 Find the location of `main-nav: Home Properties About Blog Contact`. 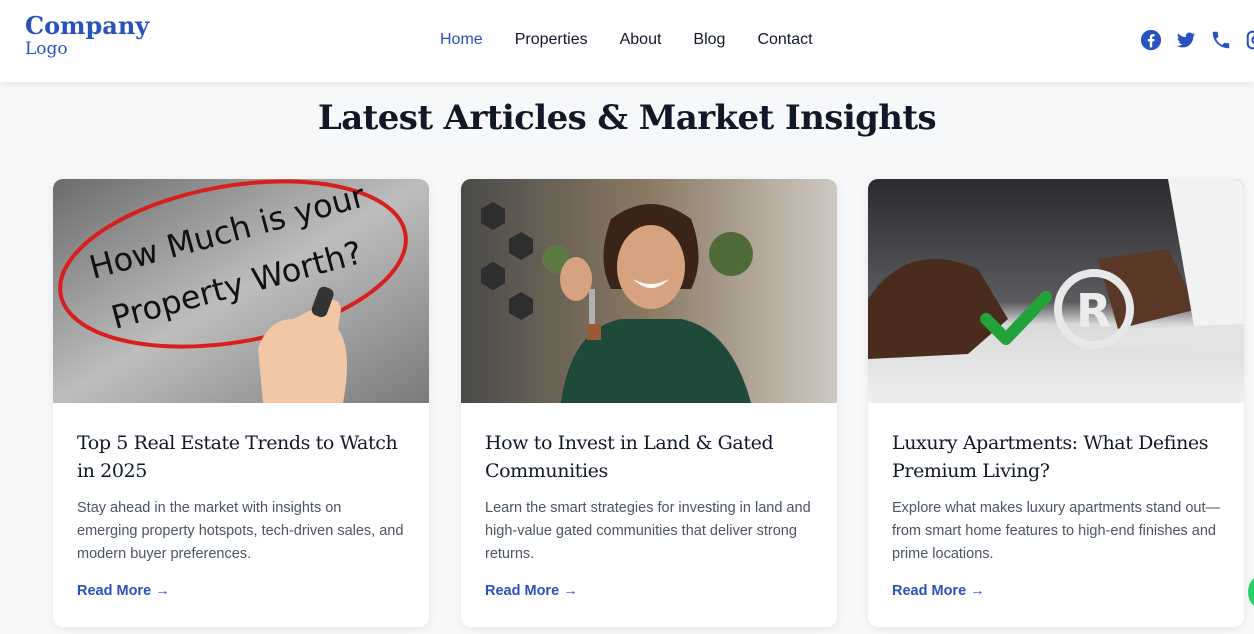

main-nav: Home Properties About Blog Contact is located at coordinates (642, 40).